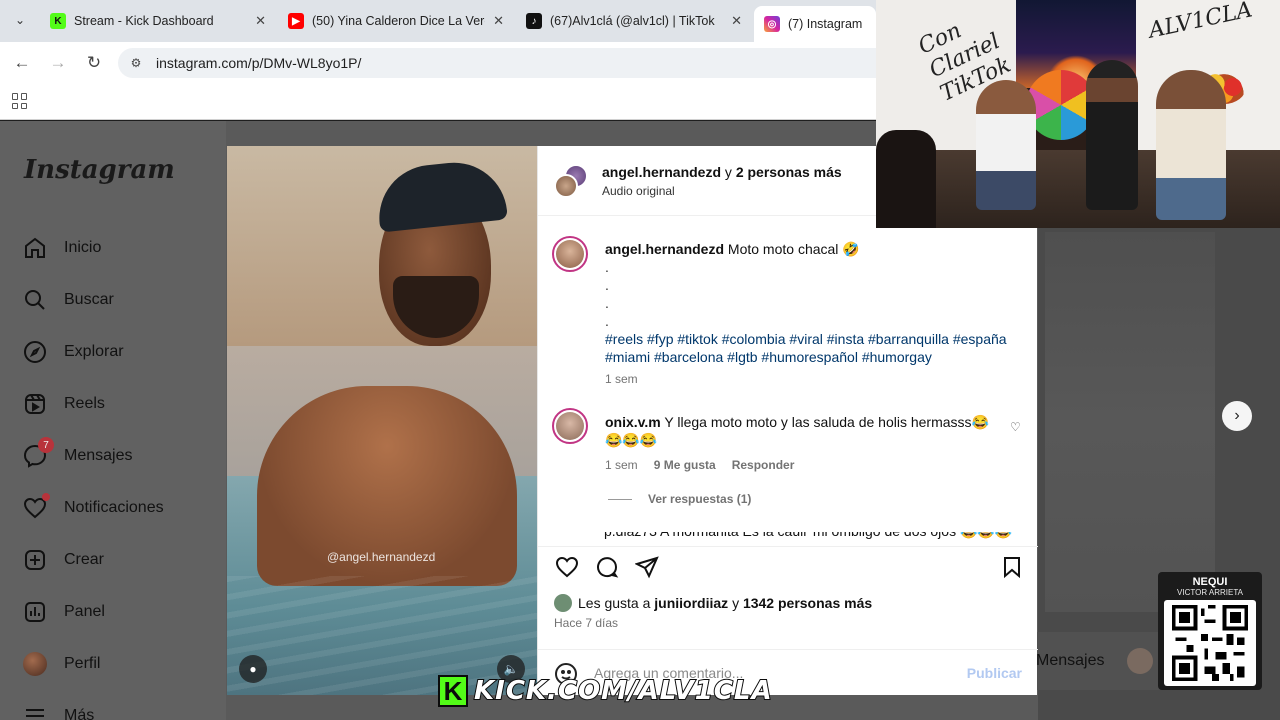 Image resolution: width=1280 pixels, height=720 pixels. Describe the element at coordinates (1078, 114) in the screenshot. I see `webcam-overlay: Con Clariel TikTok ALV1CLA` at that location.